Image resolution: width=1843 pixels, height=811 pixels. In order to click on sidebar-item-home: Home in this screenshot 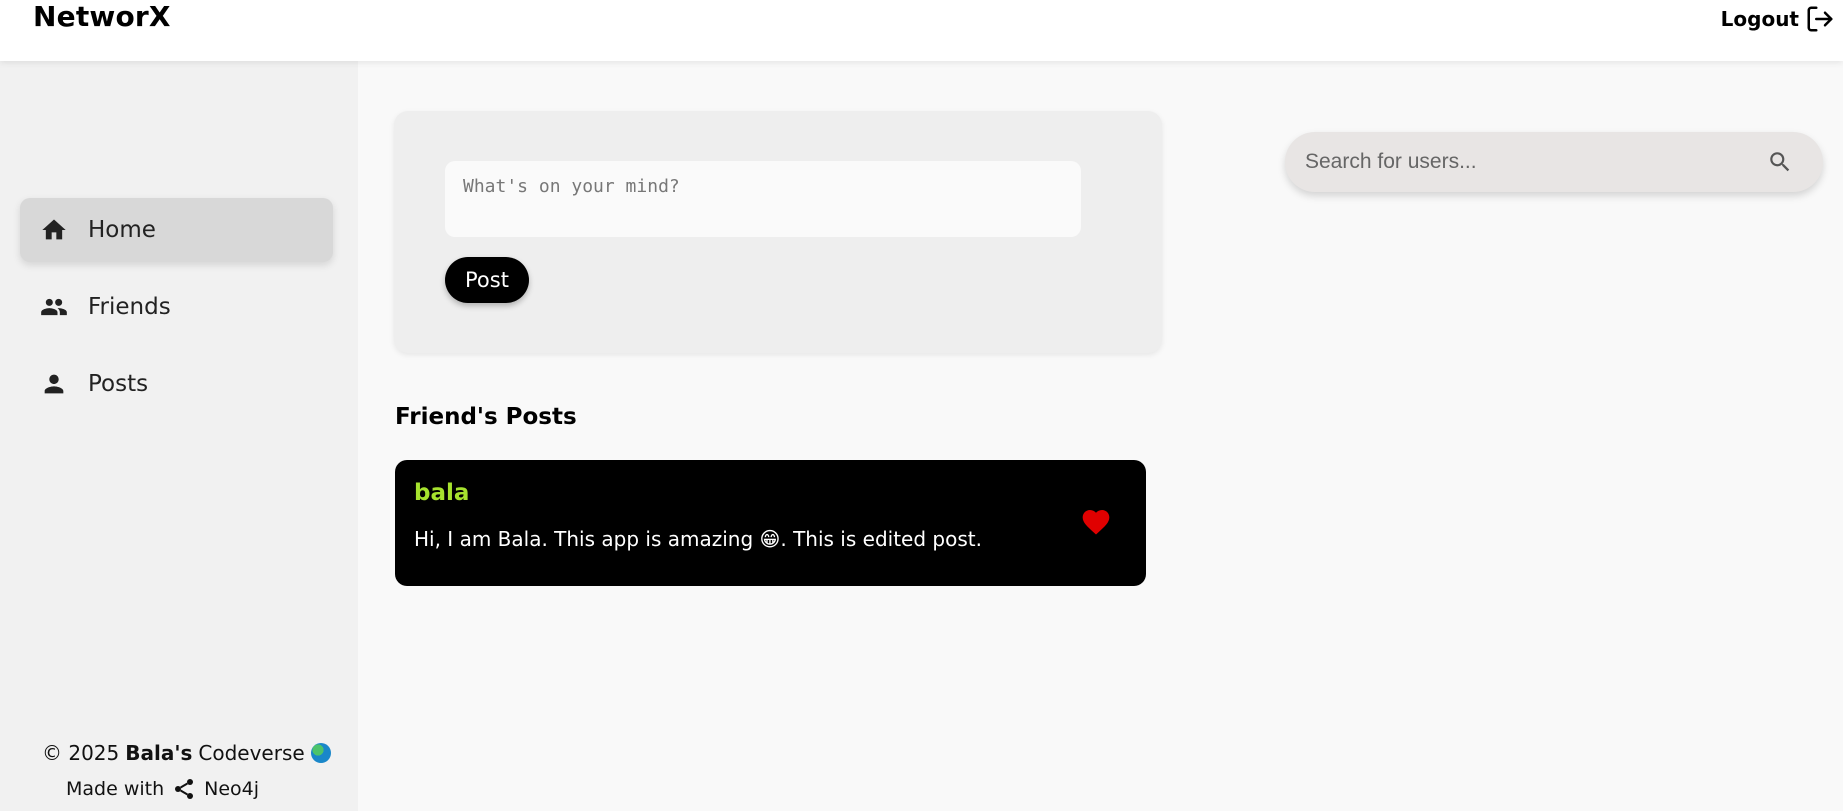, I will do `click(176, 230)`.